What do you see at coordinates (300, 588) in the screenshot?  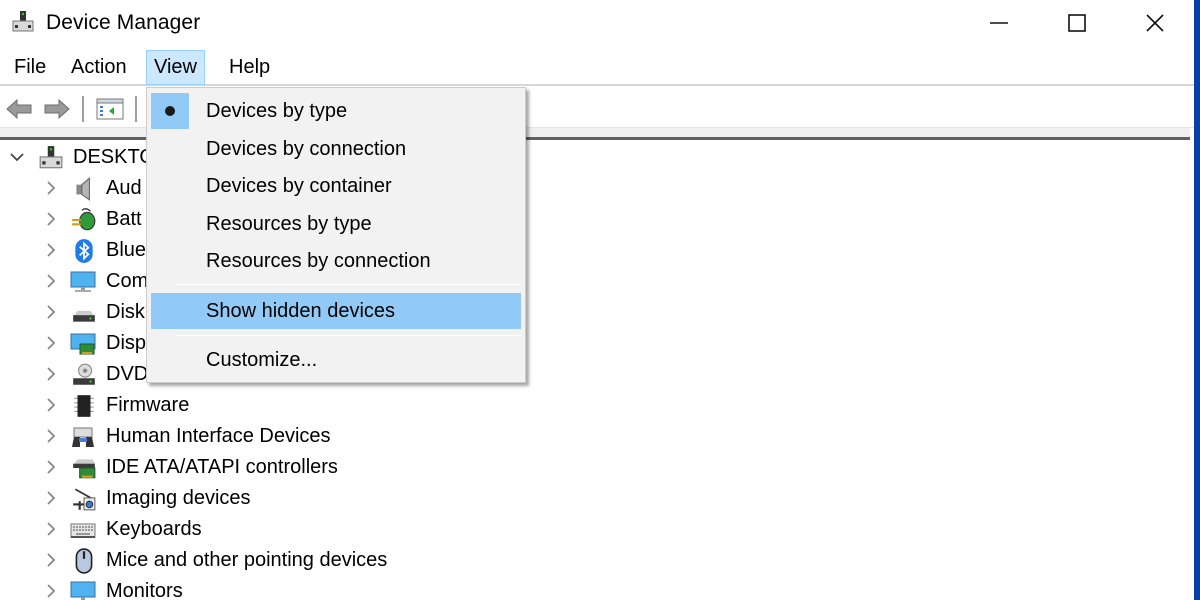 I see `tree-item-monitors: Monitors` at bounding box center [300, 588].